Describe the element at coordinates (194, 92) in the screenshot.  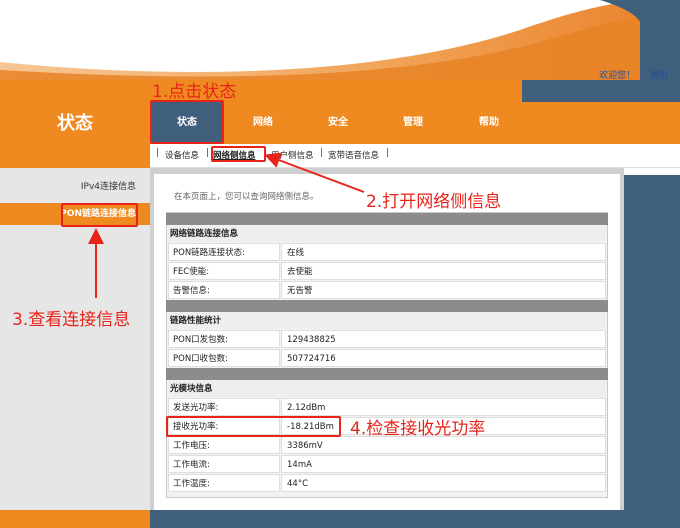
I see `annotation-step1: 1.点击状态` at that location.